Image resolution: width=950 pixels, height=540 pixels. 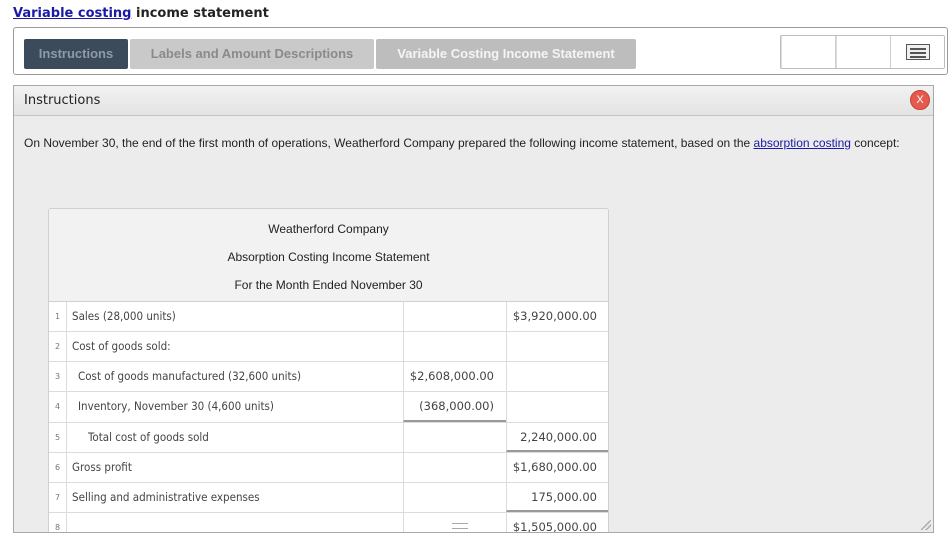 I want to click on amount-cell-2: 175,000.00, so click(x=557, y=497).